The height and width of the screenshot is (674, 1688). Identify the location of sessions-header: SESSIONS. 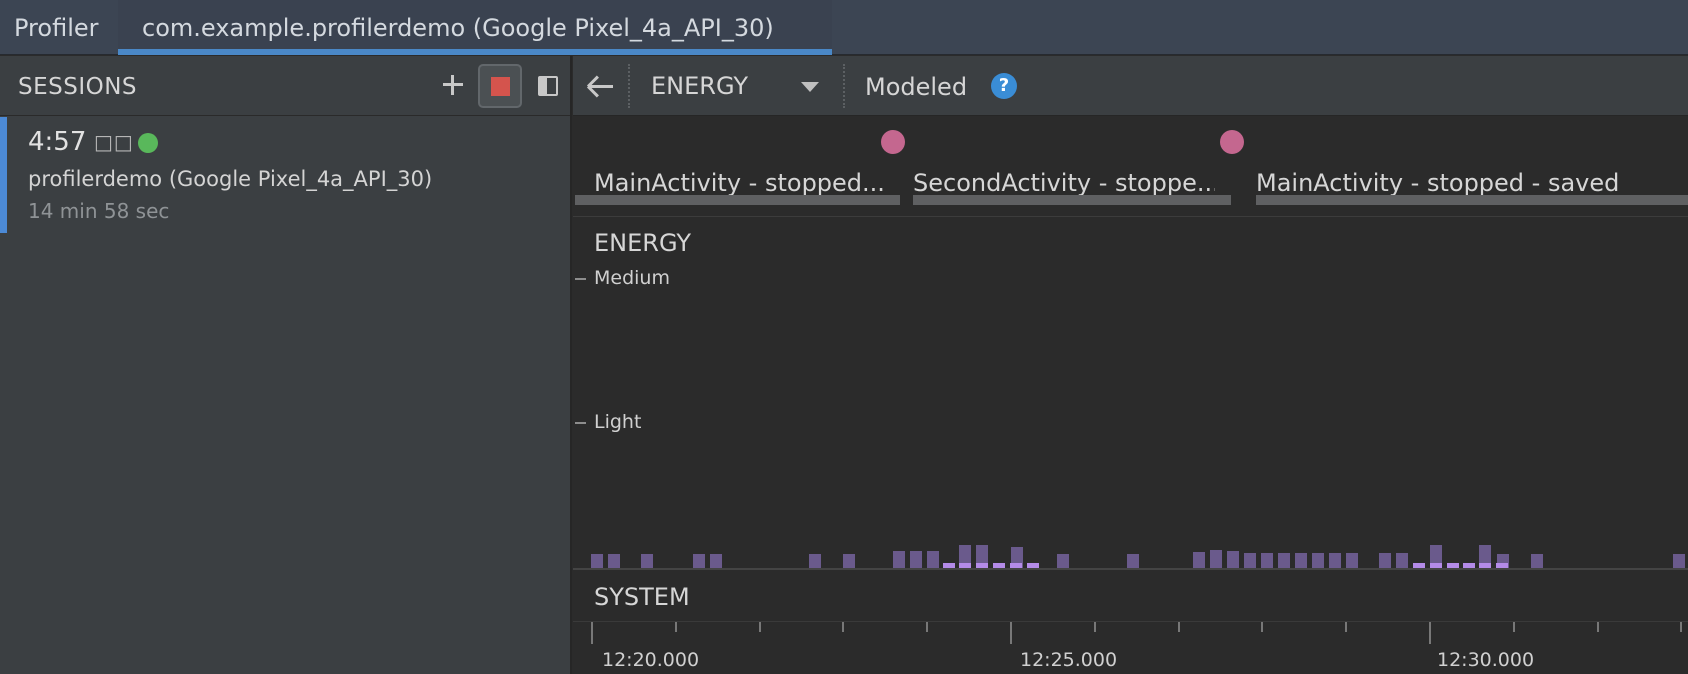
(285, 86).